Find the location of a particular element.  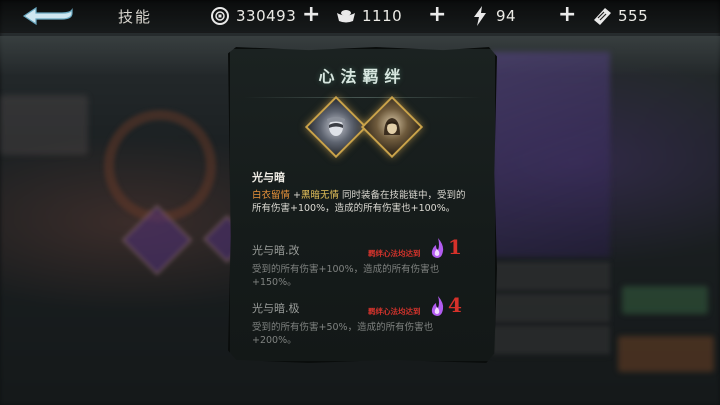

upgrade-name: 光与暗.改 is located at coordinates (276, 250).